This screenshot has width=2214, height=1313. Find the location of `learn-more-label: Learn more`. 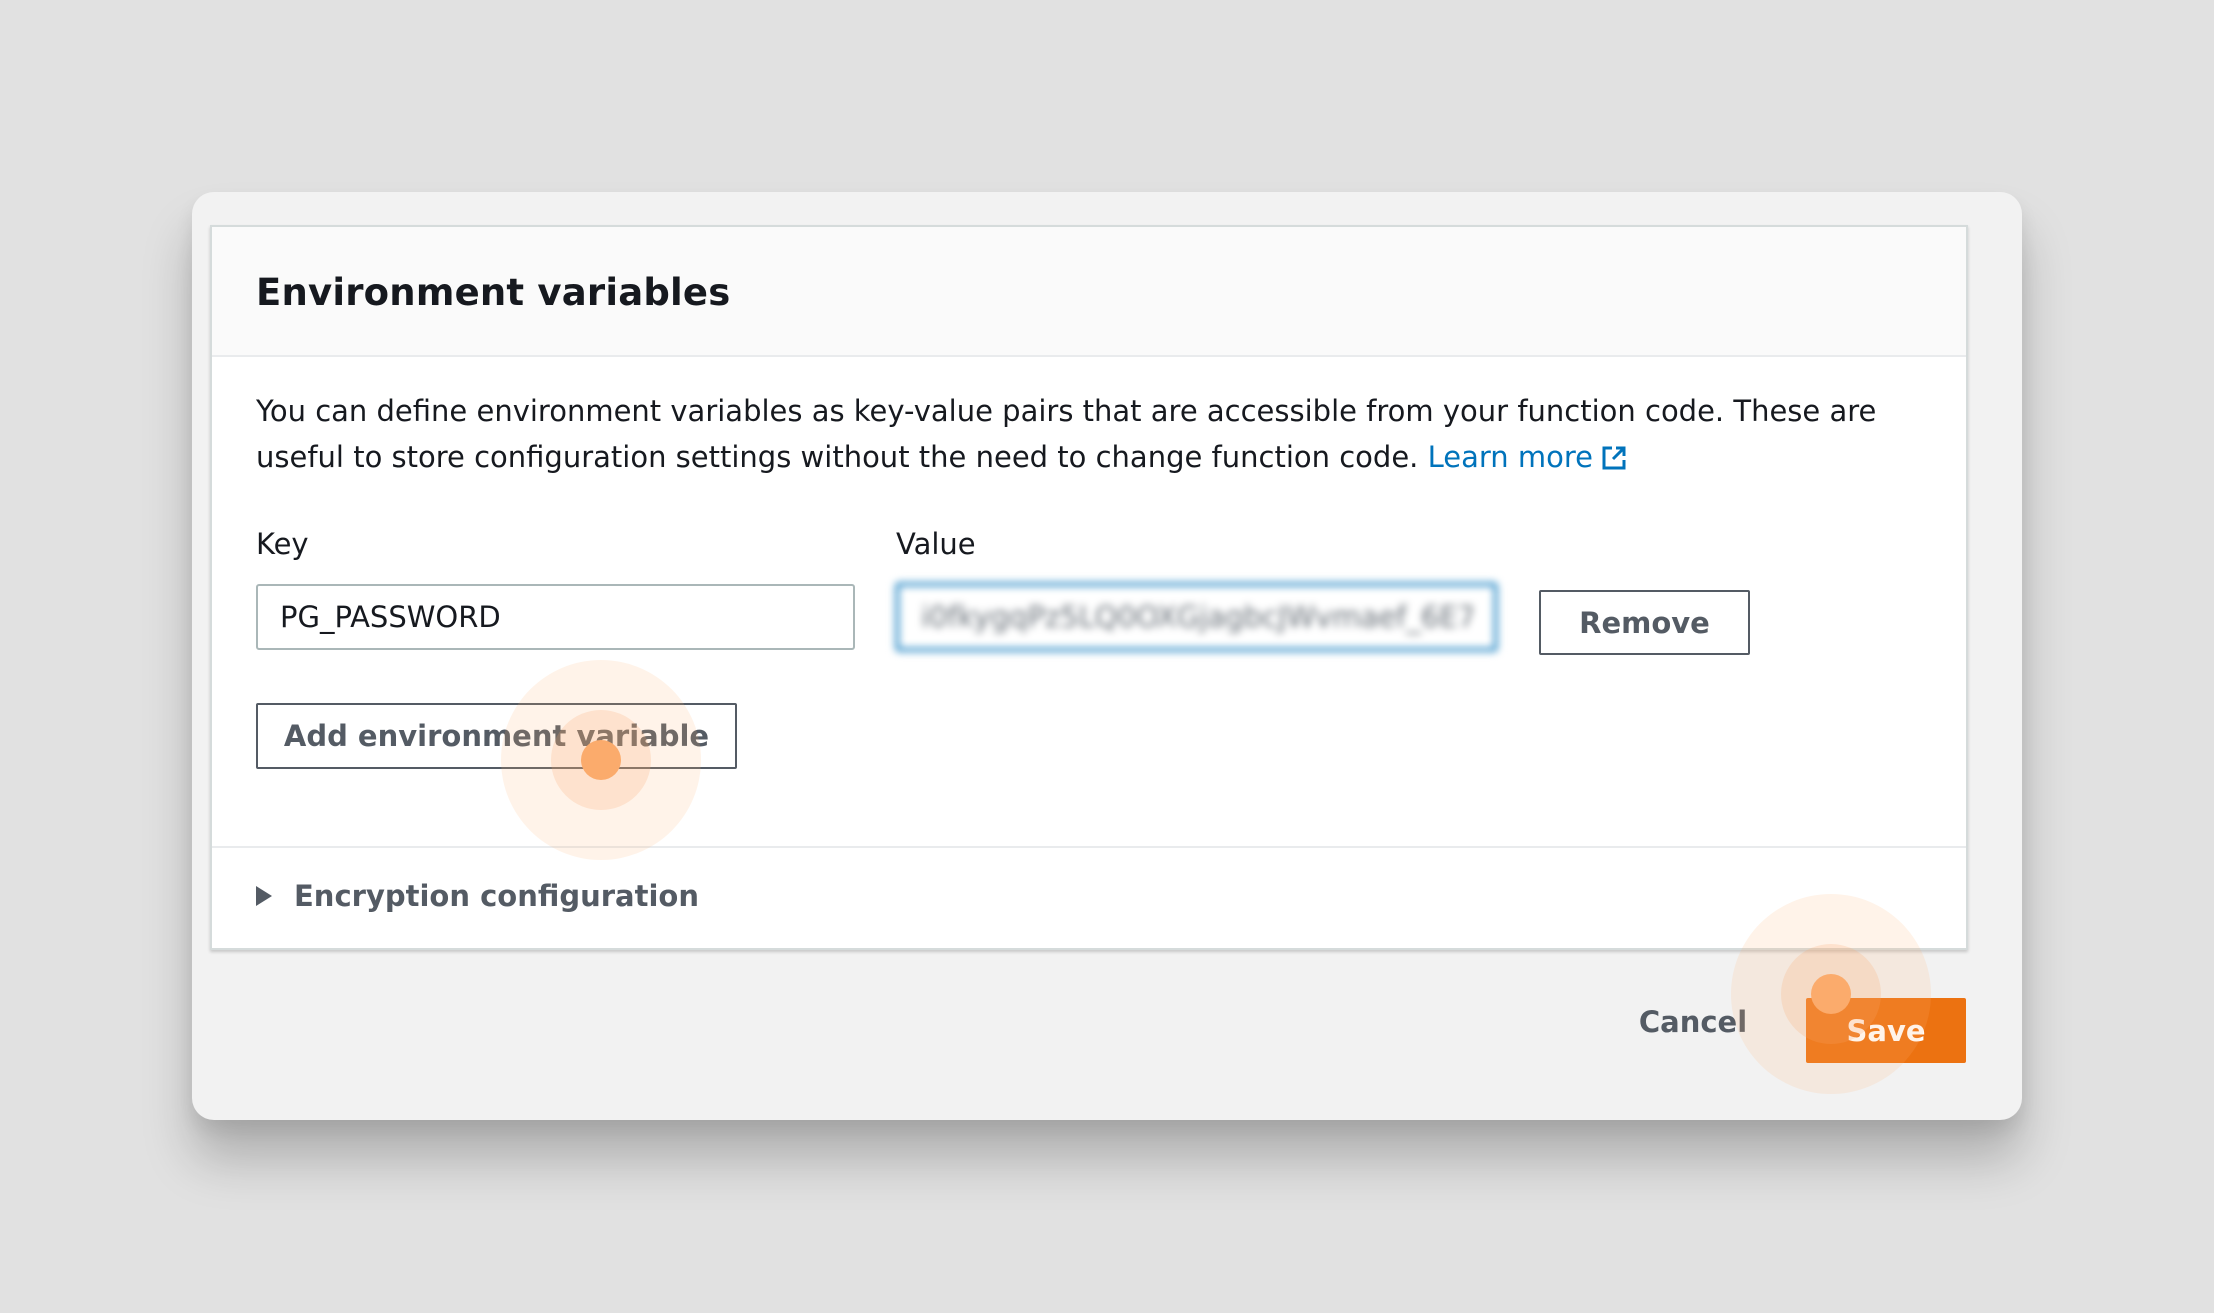

learn-more-label: Learn more is located at coordinates (1510, 457).